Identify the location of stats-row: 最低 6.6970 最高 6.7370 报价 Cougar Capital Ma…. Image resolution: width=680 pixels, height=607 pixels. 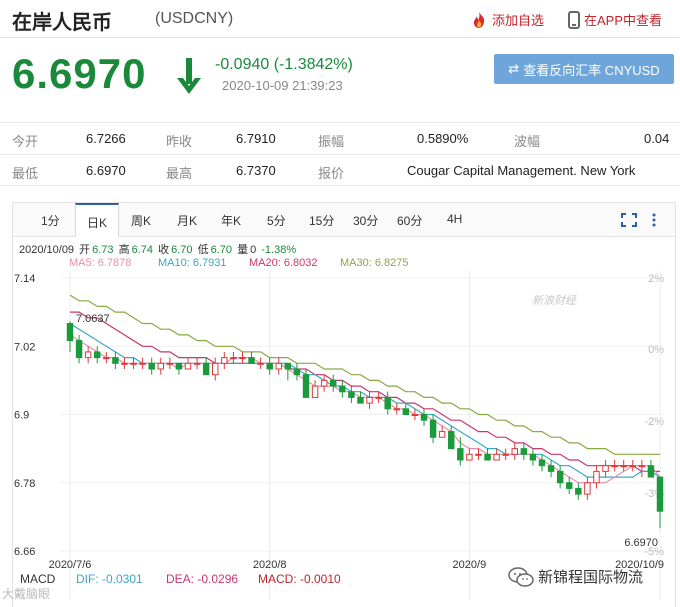
(340, 170).